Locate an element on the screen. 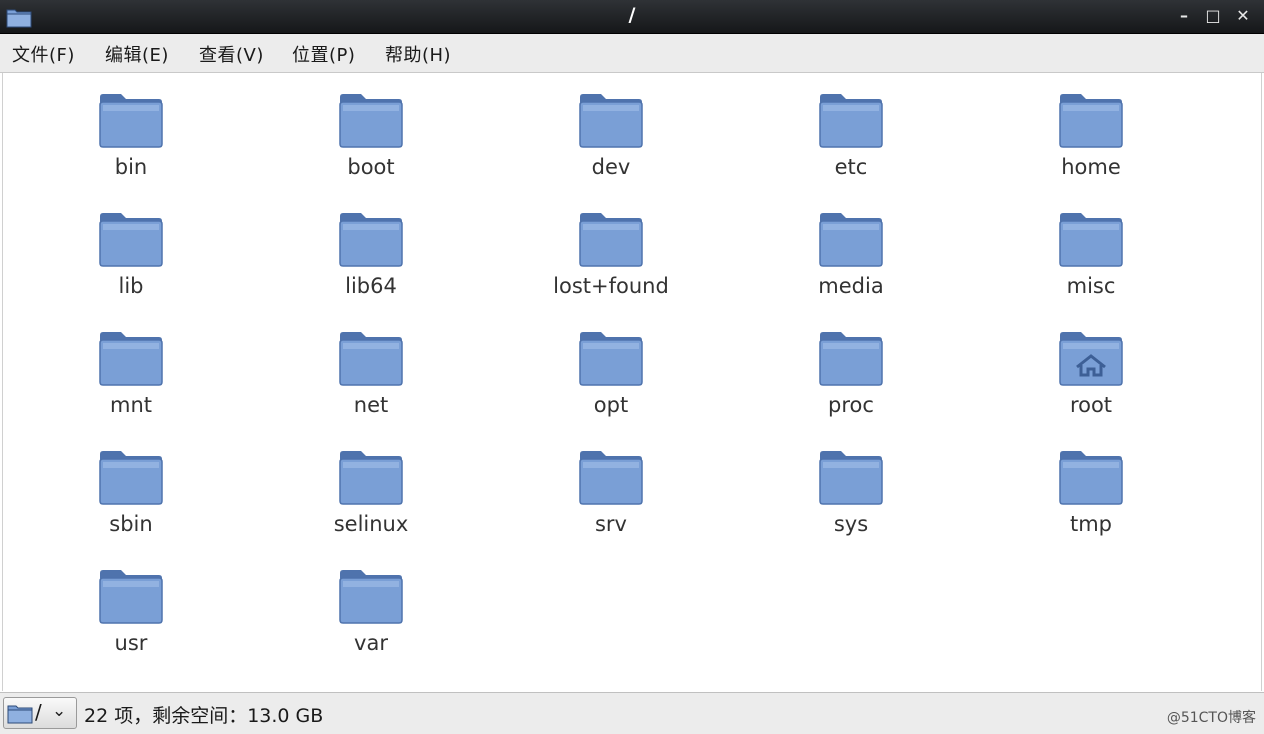 Image resolution: width=1264 pixels, height=734 pixels. folder-item-sbin: sbin is located at coordinates (131, 503).